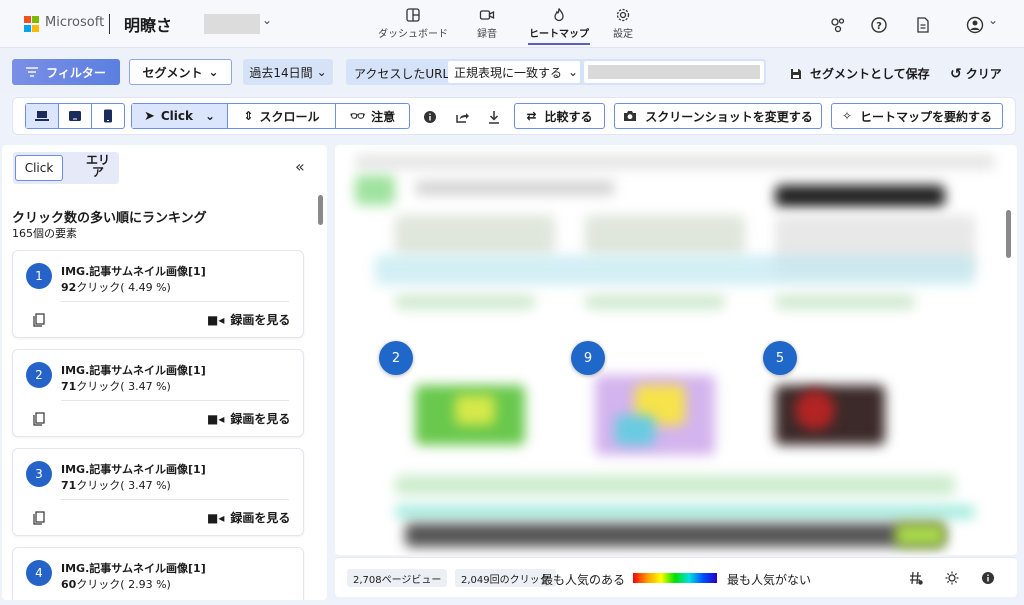 The height and width of the screenshot is (605, 1024). I want to click on tab-click: Click, so click(39, 168).